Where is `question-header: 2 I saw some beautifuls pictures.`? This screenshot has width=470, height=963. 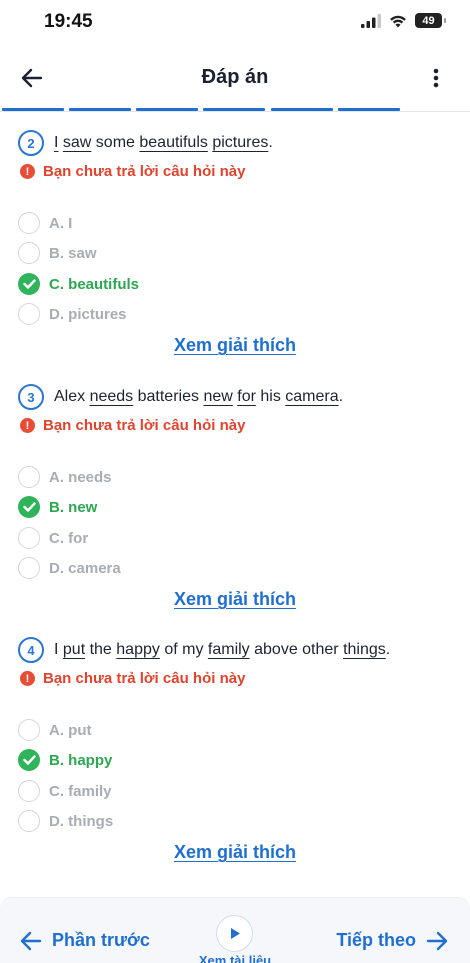 question-header: 2 I saw some beautifuls pictures. is located at coordinates (145, 143).